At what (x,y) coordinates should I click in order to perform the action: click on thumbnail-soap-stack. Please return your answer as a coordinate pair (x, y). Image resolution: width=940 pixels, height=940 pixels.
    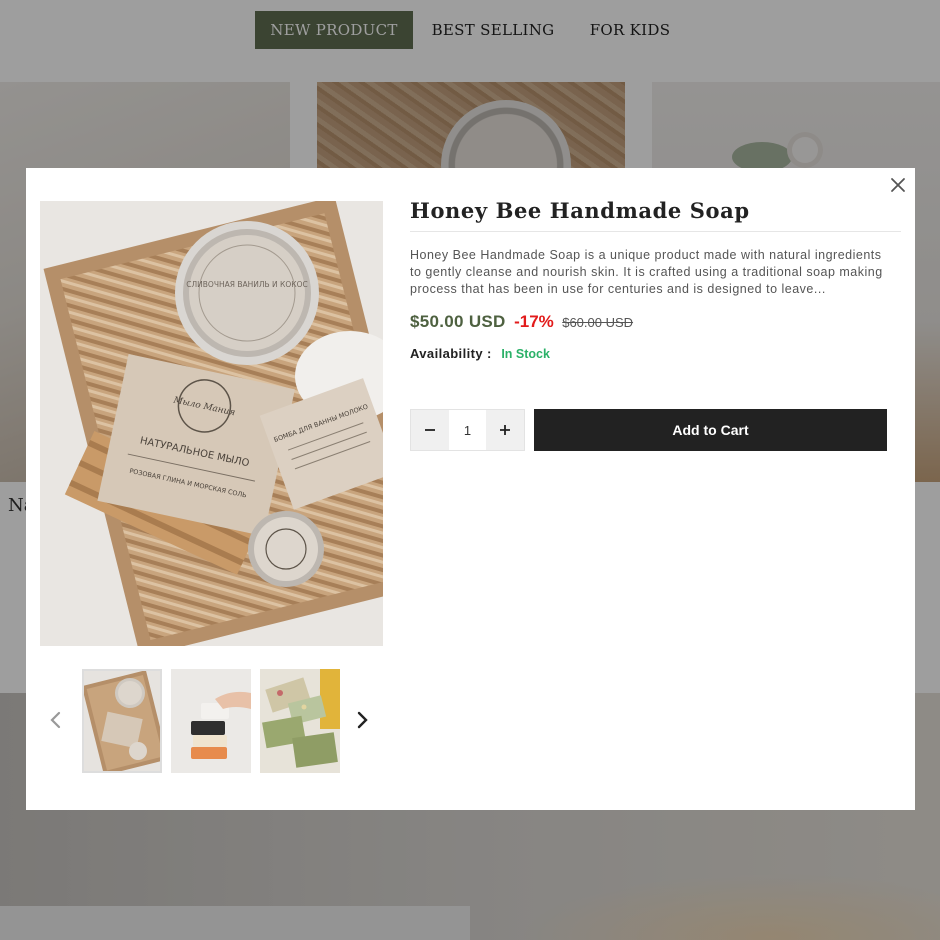
    Looking at the image, I should click on (211, 721).